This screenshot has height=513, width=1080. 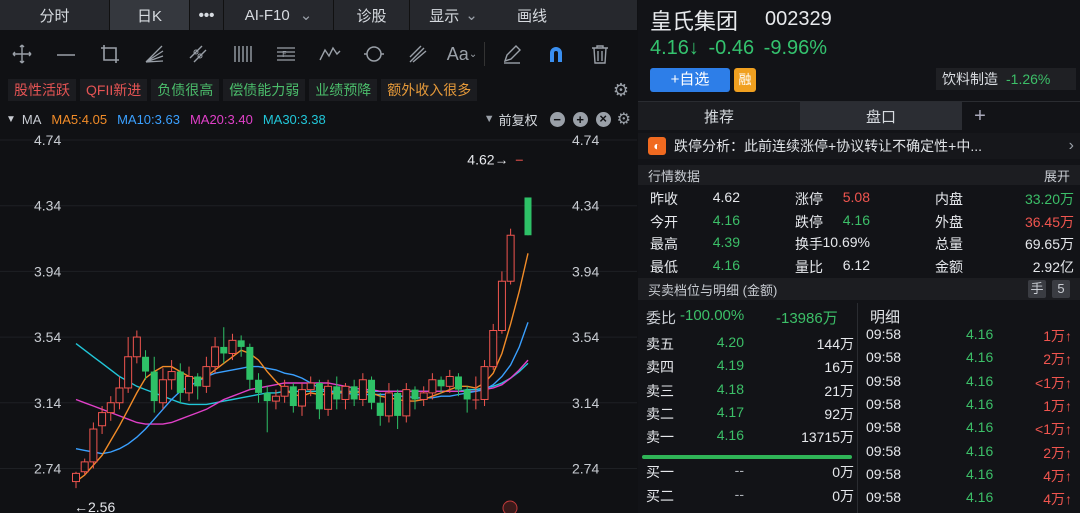 What do you see at coordinates (154, 54) in the screenshot?
I see `fan-lines-icon` at bounding box center [154, 54].